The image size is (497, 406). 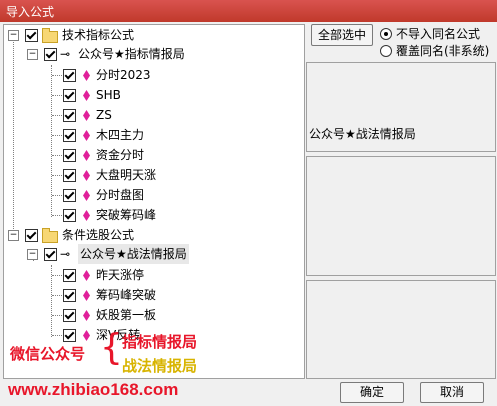 I want to click on selected-formula-name: 公众号★战法情报局, so click(x=362, y=134).